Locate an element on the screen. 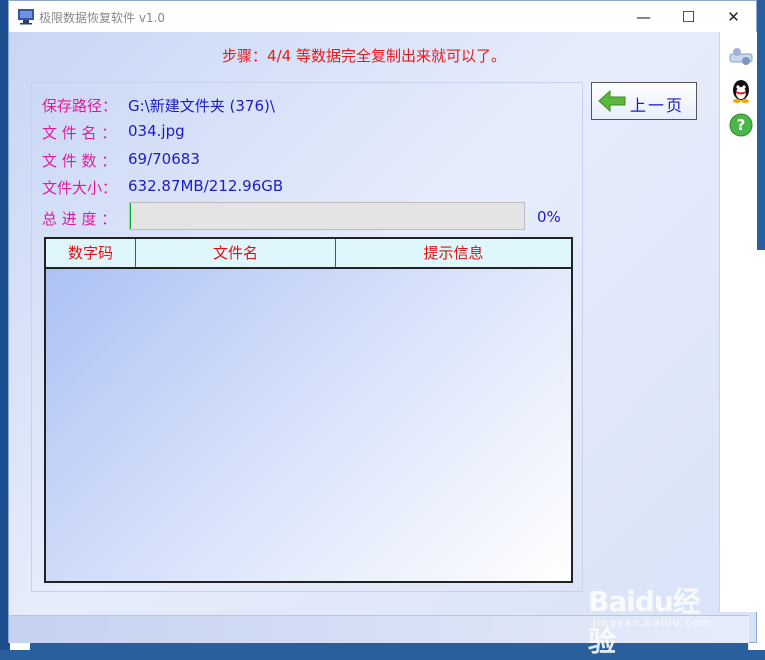  table-header: 数字码 文件名 提示信息 is located at coordinates (308, 254).